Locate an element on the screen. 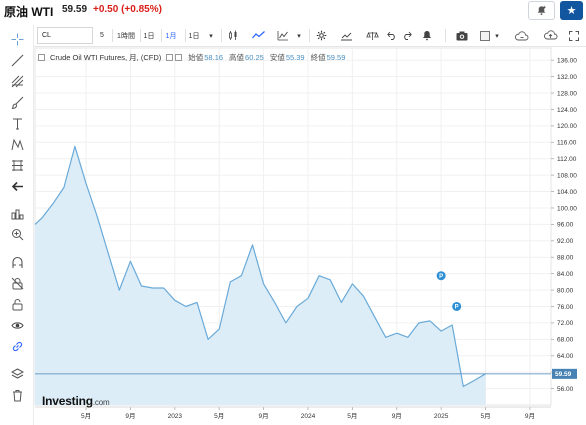 This screenshot has height=425, width=586. legend-low-value: 55.39 is located at coordinates (295, 57).